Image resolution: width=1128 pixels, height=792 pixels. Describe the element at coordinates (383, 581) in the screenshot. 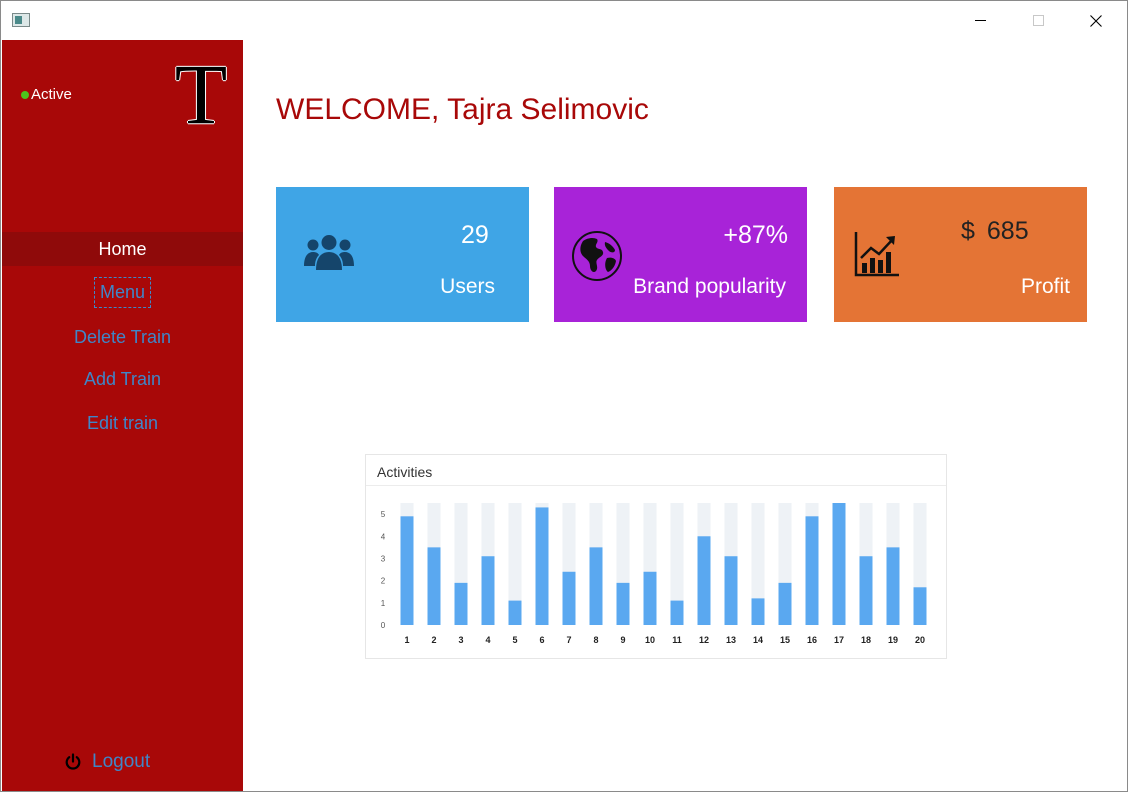

I see `y-tick-label: 2` at that location.